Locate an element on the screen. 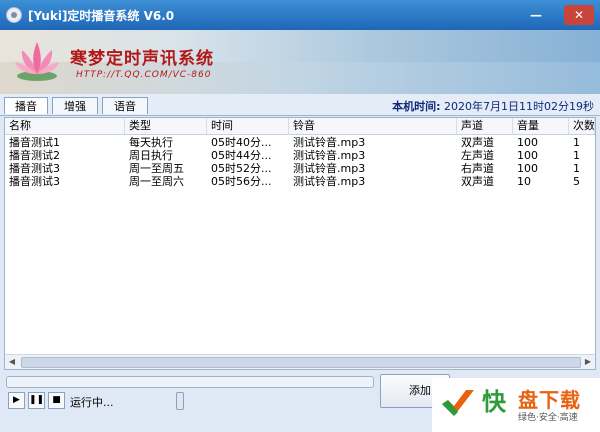  brand-title: 寒梦定时声讯系统 is located at coordinates (142, 59).